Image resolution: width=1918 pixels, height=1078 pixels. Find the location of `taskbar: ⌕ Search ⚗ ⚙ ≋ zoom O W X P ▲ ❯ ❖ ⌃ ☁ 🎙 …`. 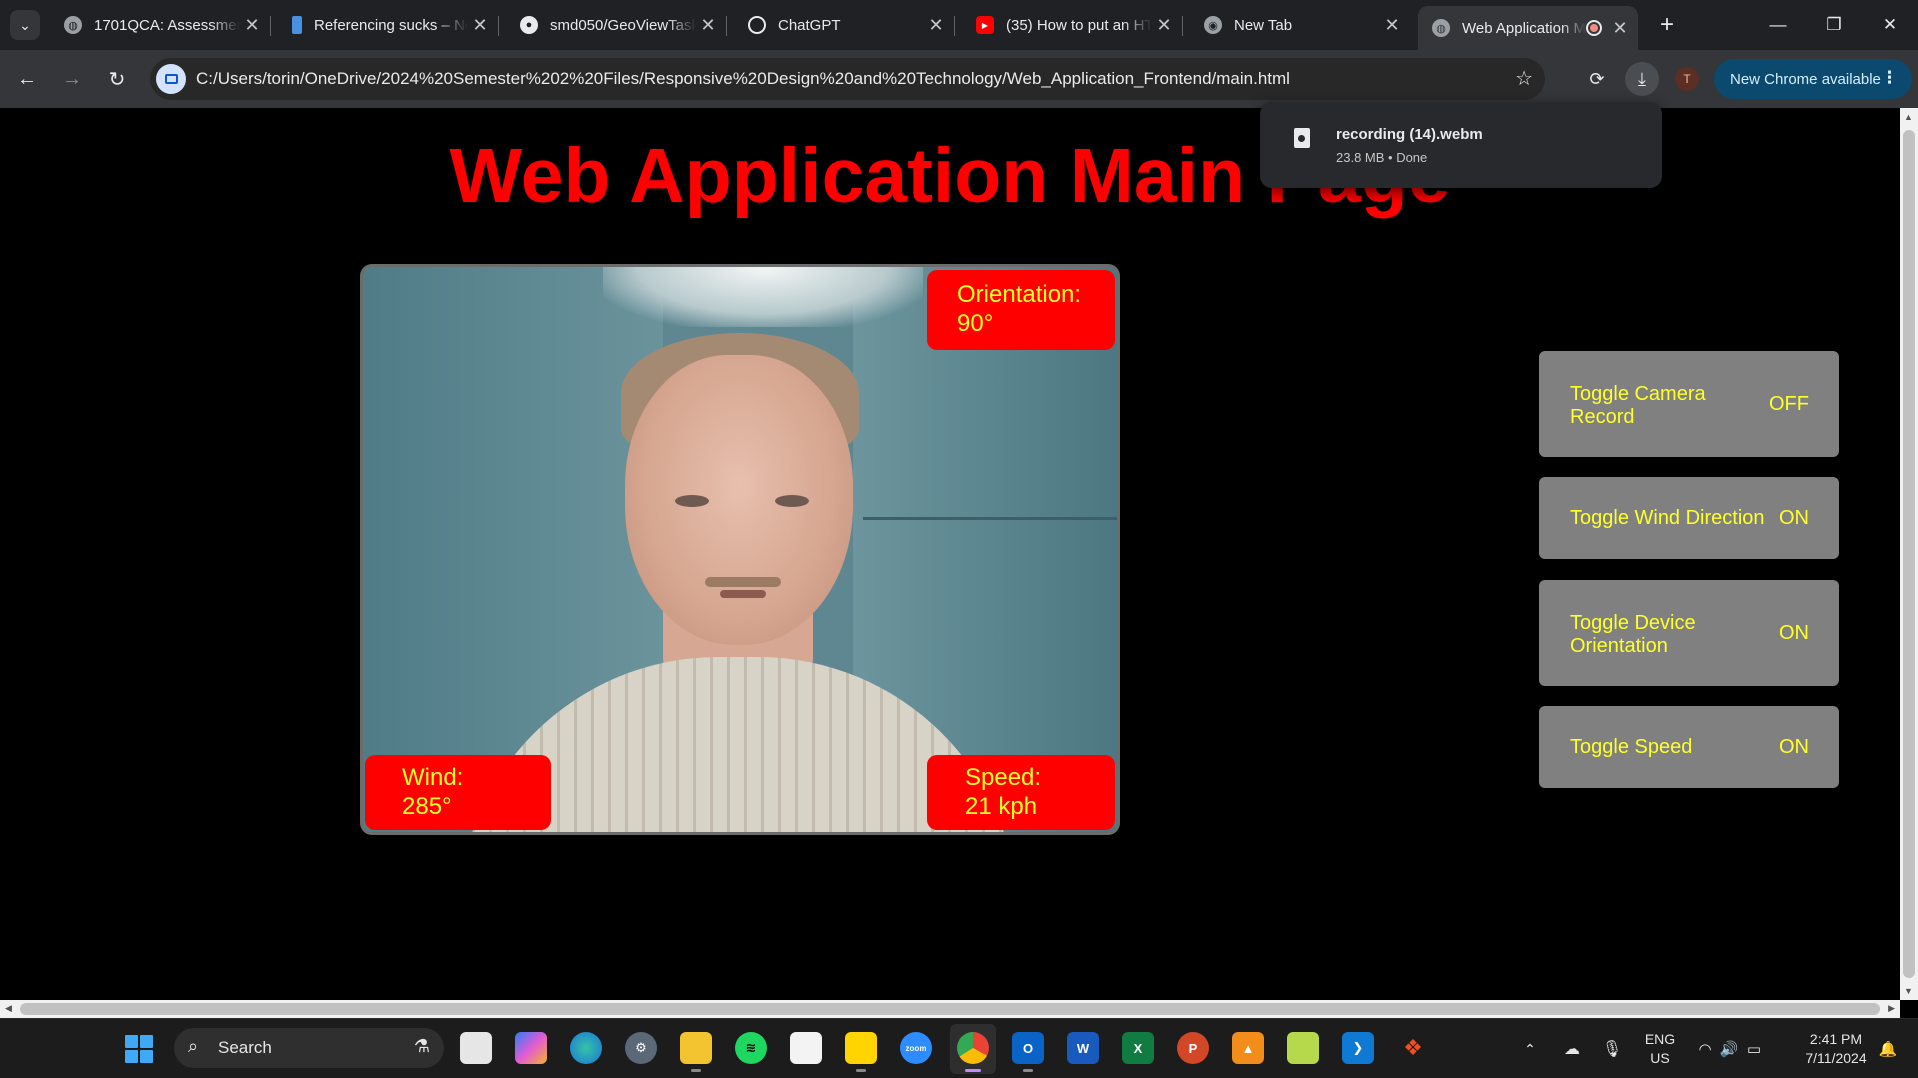

taskbar: ⌕ Search ⚗ ⚙ ≋ zoom O W X P ▲ ❯ ❖ ⌃ ☁ 🎙 … is located at coordinates (959, 1048).